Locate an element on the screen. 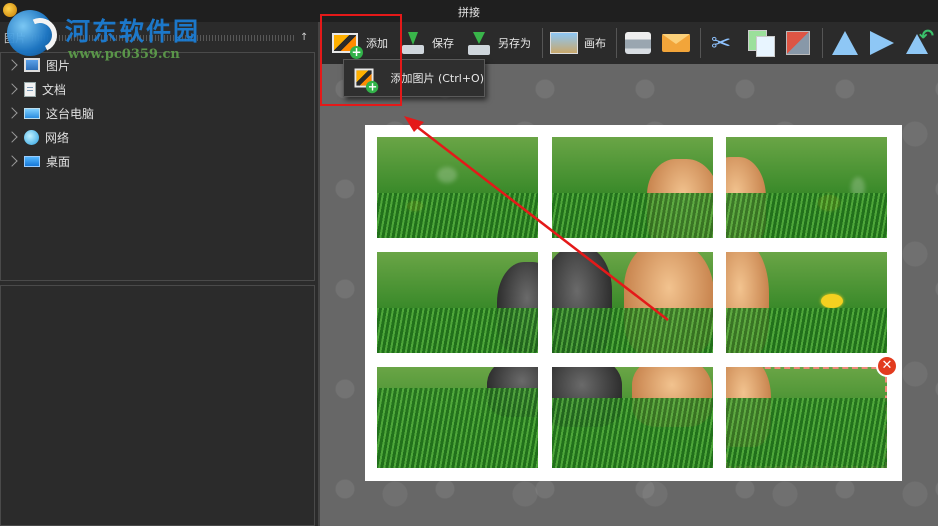 The image size is (938, 526). folder-tree: 图片 文档 这台电脑 网络 桌面 is located at coordinates (157, 166).